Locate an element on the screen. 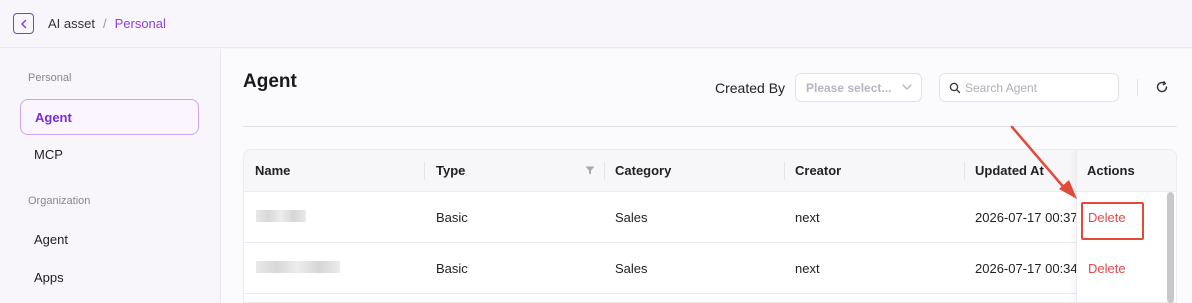 The height and width of the screenshot is (303, 1192). table-row: Basic Sales next 2026-07-17 00:37: is located at coordinates (710, 217).